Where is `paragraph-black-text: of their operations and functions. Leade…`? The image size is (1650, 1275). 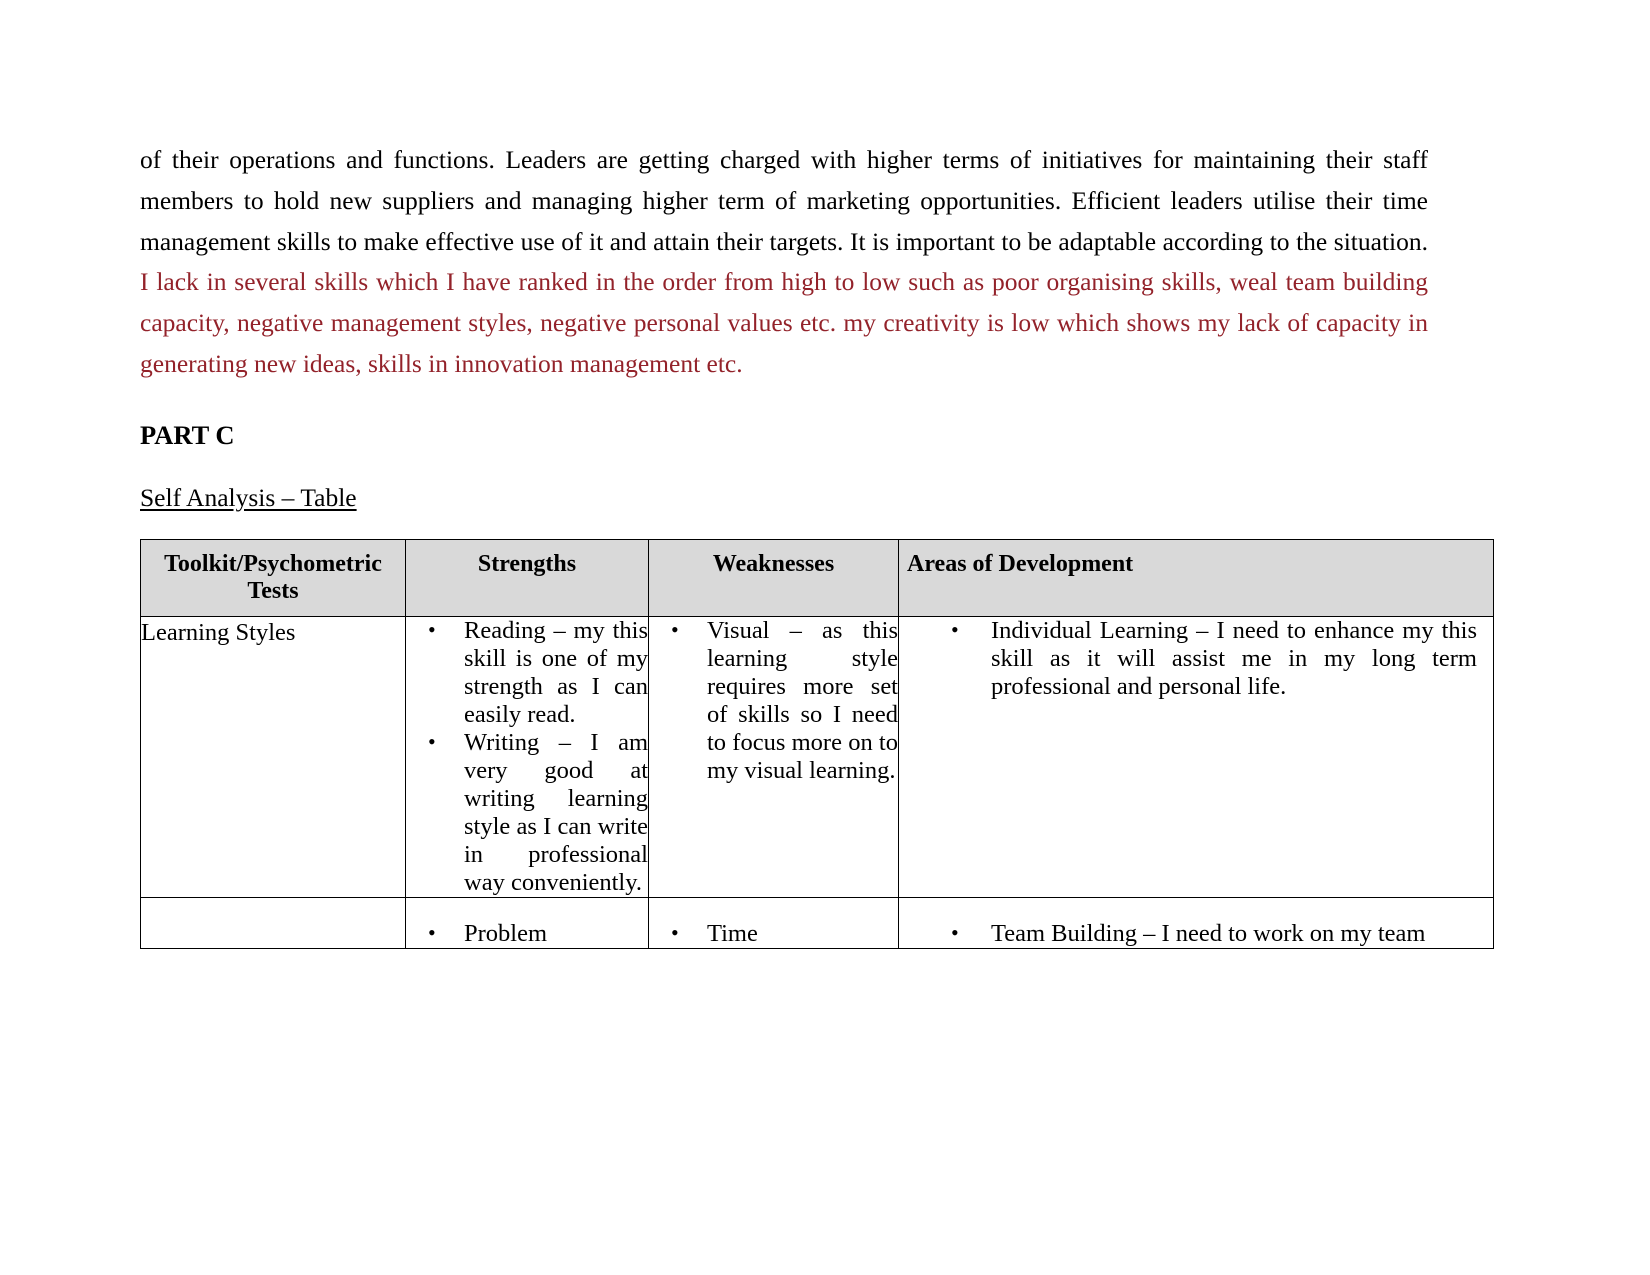
paragraph-black-text: of their operations and functions. Leade… is located at coordinates (784, 200).